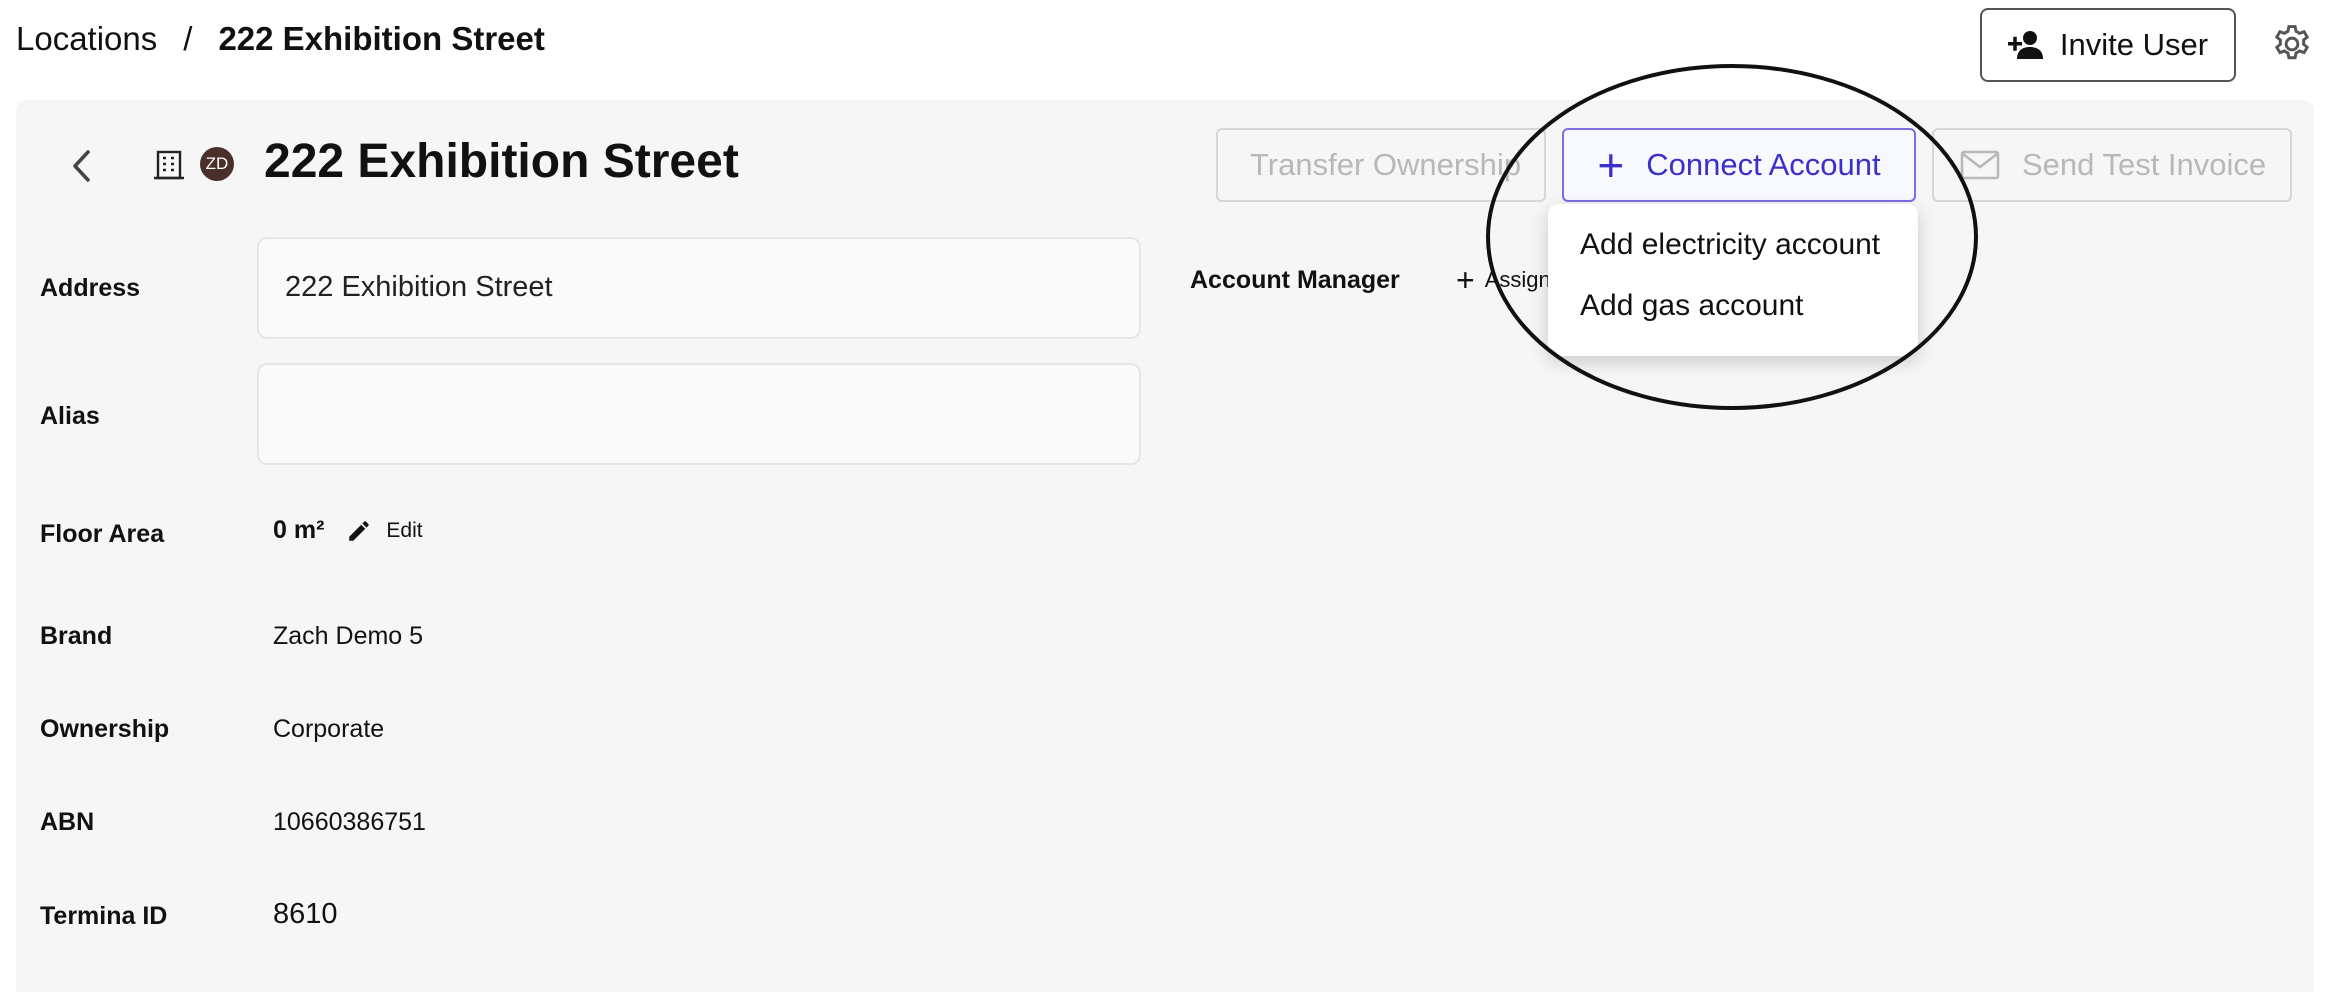  What do you see at coordinates (2025, 45) in the screenshot?
I see `add-user-icon` at bounding box center [2025, 45].